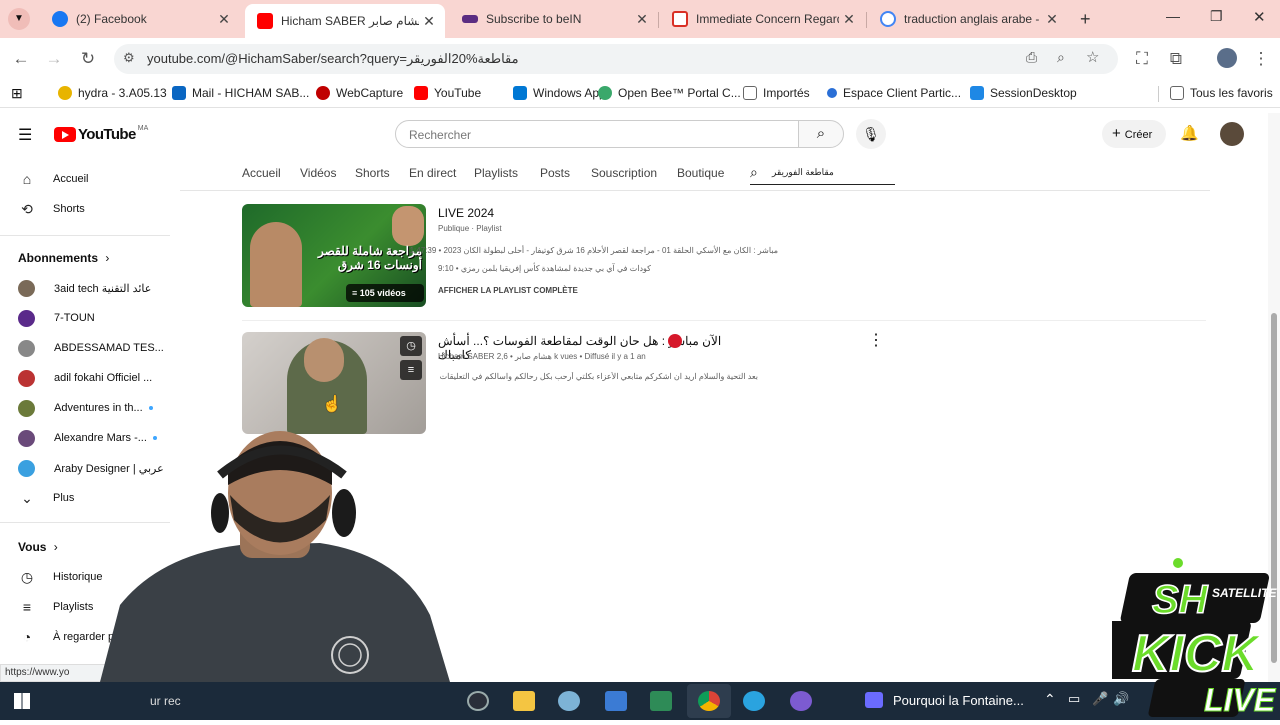 The height and width of the screenshot is (725, 1280). Describe the element at coordinates (85, 209) in the screenshot. I see `sidebar-item-shorts: ⟲ Shorts` at that location.